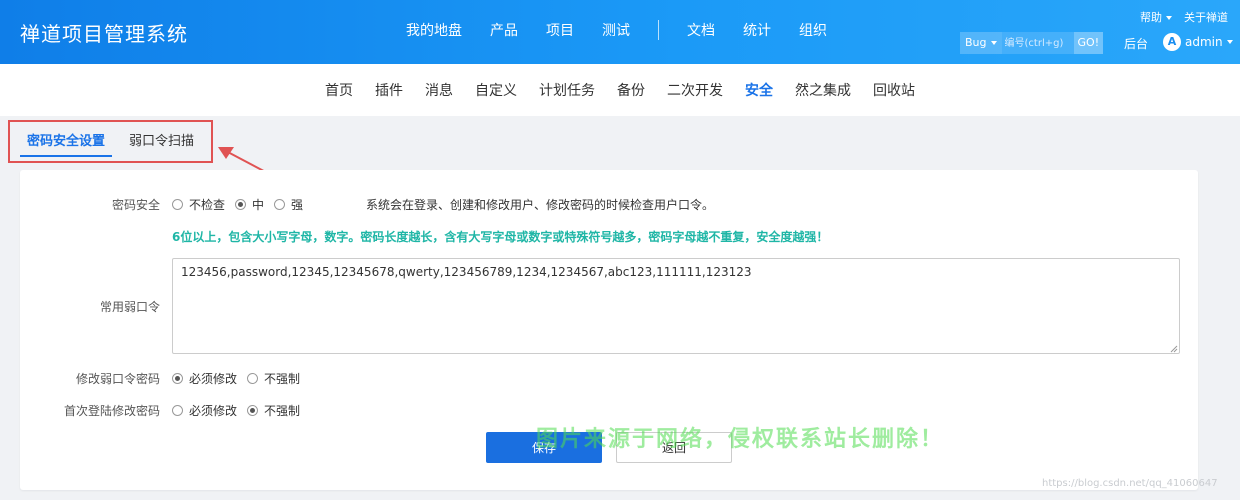 The height and width of the screenshot is (500, 1240). I want to click on tab-weak-password-scan: 弱口令扫描, so click(161, 143).